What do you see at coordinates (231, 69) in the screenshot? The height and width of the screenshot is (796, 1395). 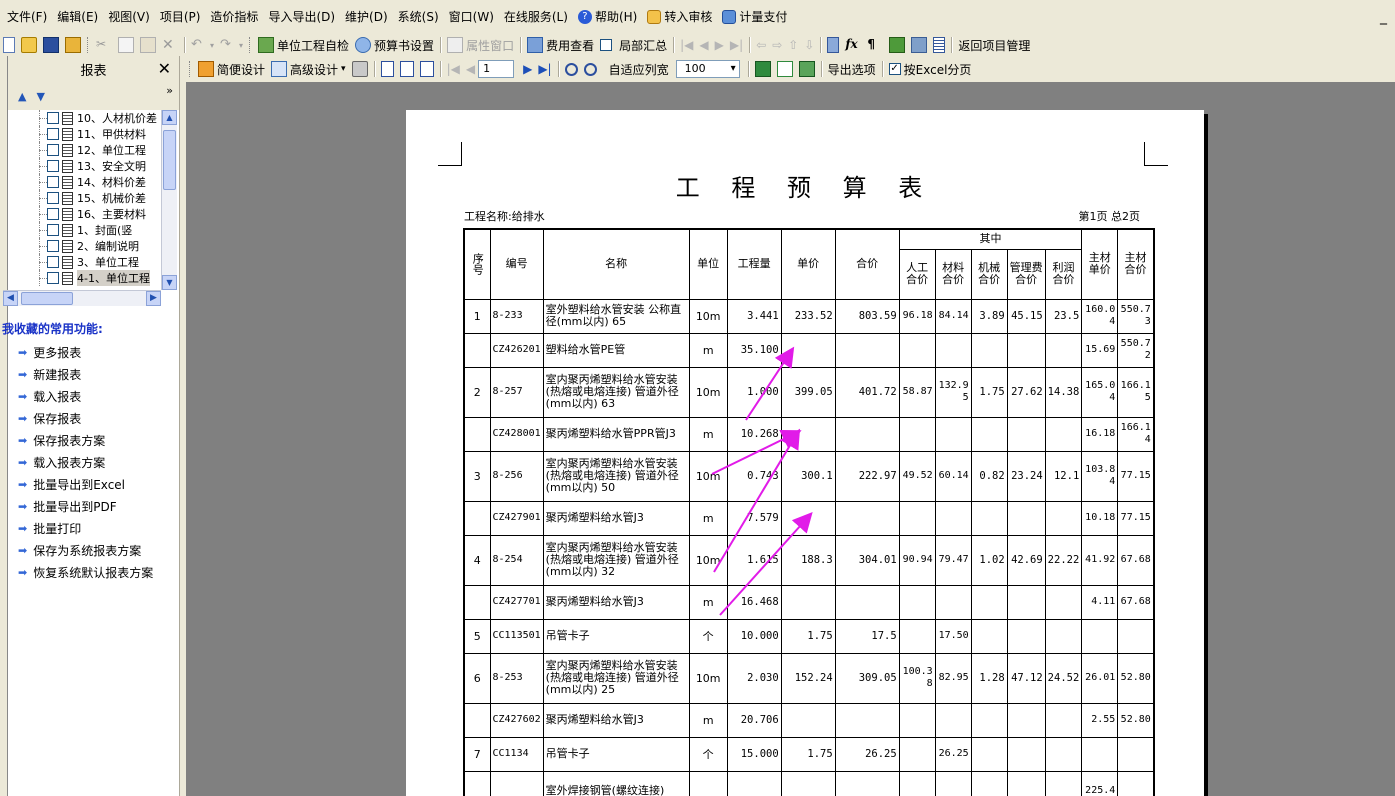 I see `simple-design-button: 简便设计` at bounding box center [231, 69].